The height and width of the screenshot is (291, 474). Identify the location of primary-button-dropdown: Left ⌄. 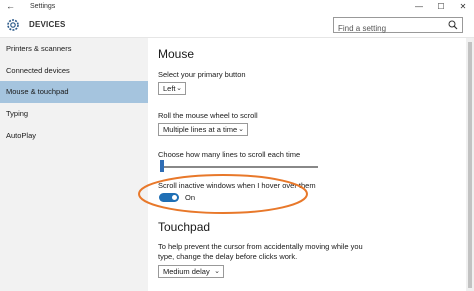
(172, 88).